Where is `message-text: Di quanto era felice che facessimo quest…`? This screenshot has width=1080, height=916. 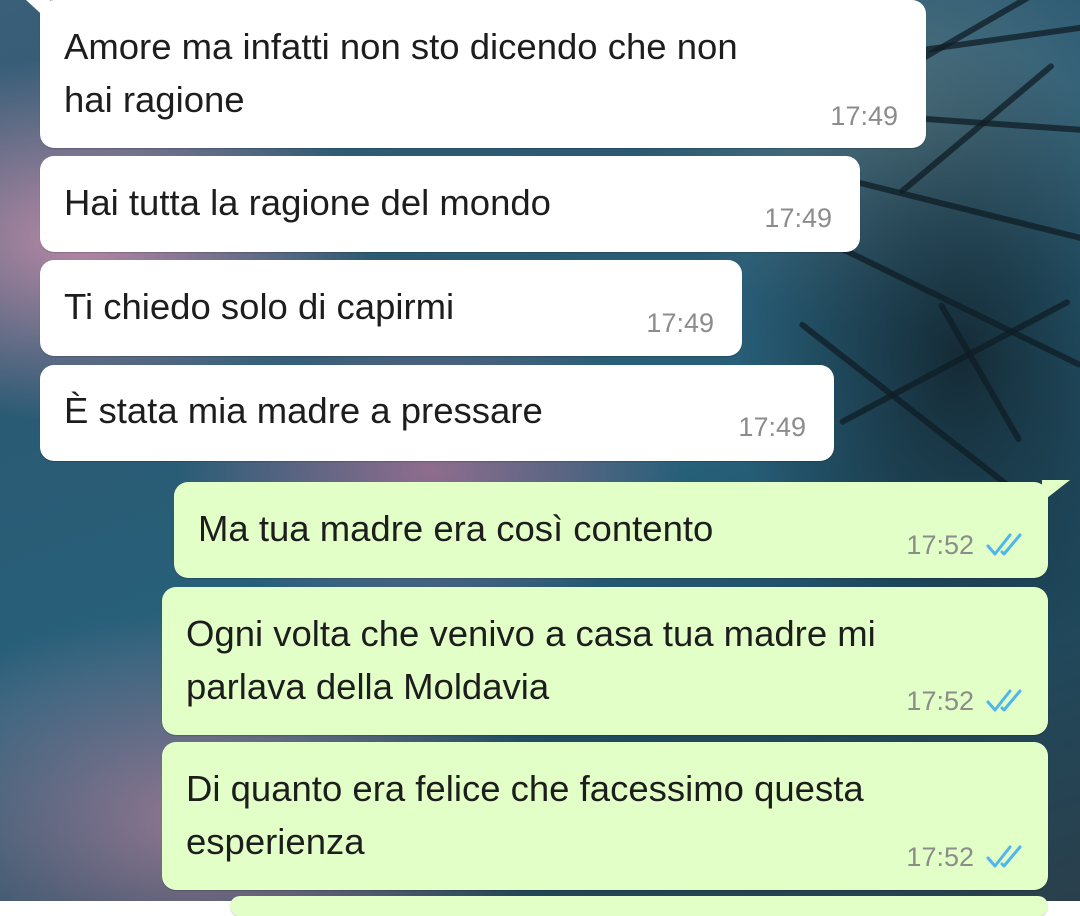 message-text: Di quanto era felice che facessimo quest… is located at coordinates (525, 815).